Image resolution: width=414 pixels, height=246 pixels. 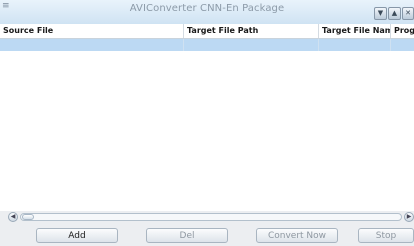 What do you see at coordinates (13, 217) in the screenshot?
I see `scroll-left-icon: ◀` at bounding box center [13, 217].